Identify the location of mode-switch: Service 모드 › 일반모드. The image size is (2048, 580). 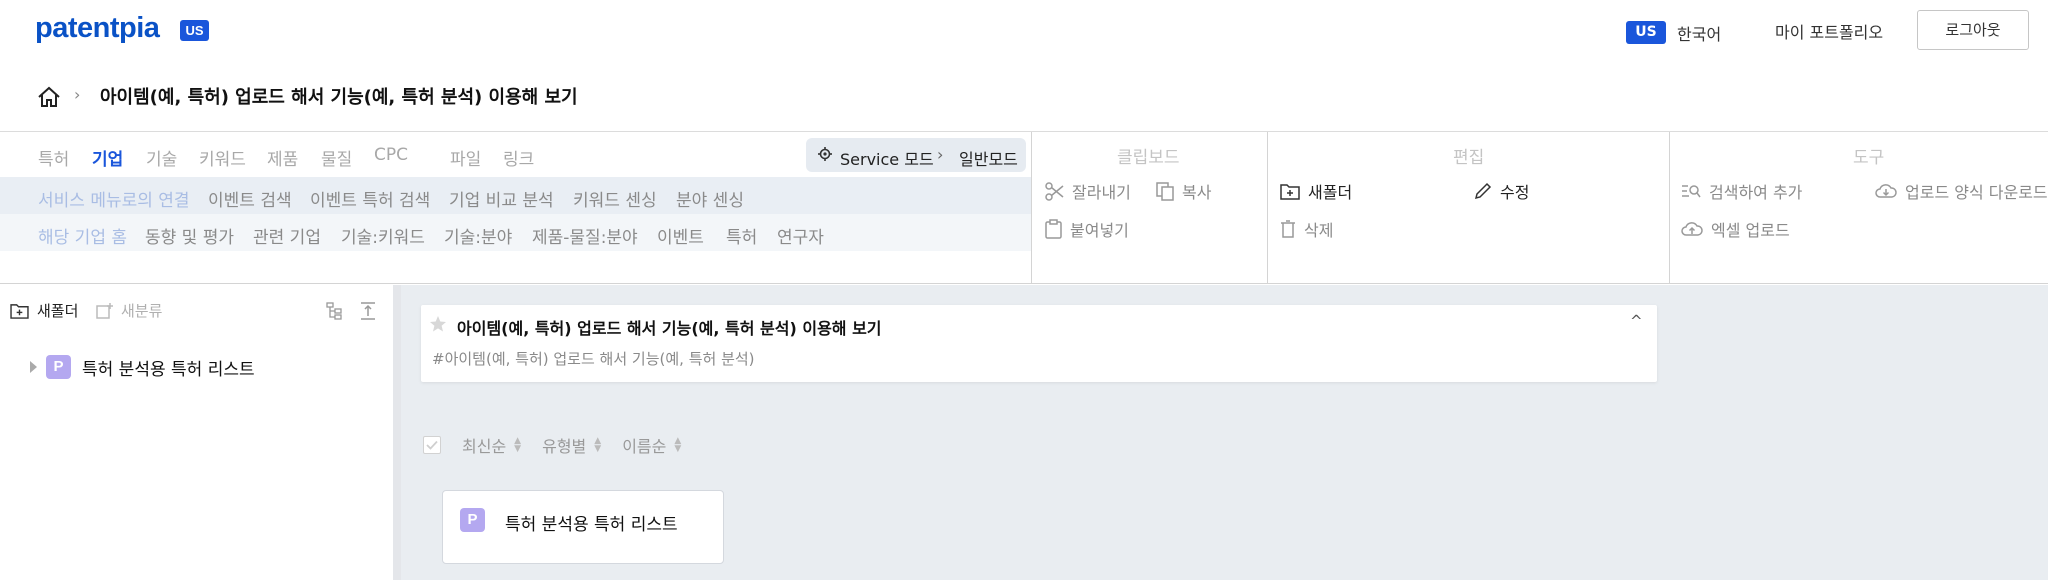
(916, 155).